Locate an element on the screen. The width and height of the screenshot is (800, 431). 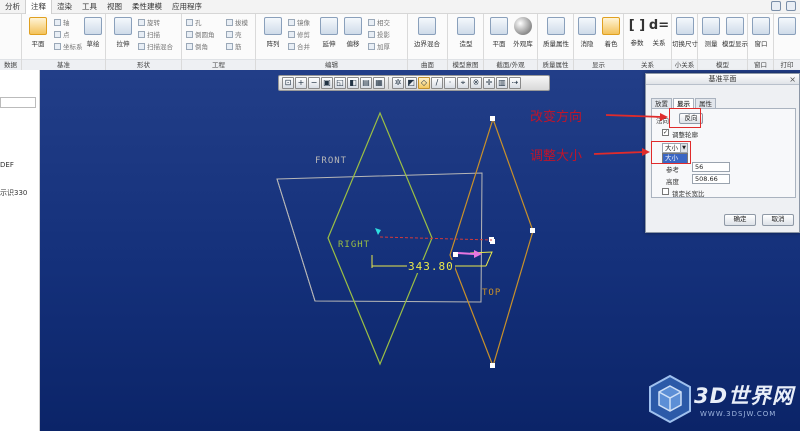
tab-placement: 放置 is located at coordinates (661, 103).